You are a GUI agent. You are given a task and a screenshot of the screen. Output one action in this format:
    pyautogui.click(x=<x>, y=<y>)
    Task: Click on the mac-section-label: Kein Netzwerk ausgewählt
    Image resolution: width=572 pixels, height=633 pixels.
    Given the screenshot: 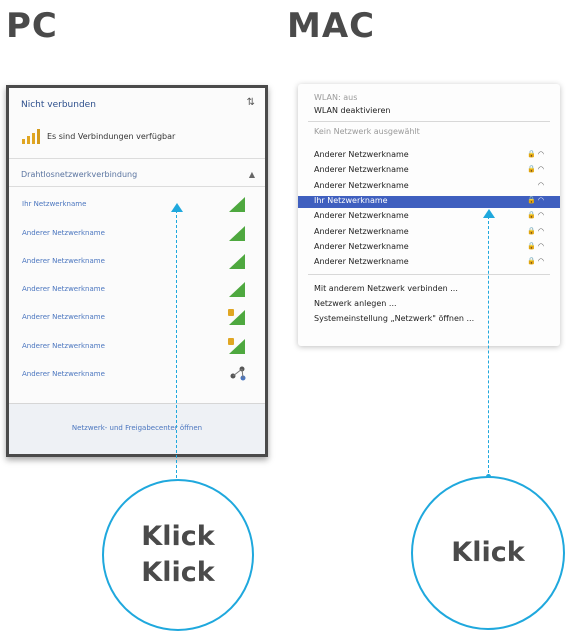 What is the action you would take?
    pyautogui.click(x=367, y=131)
    